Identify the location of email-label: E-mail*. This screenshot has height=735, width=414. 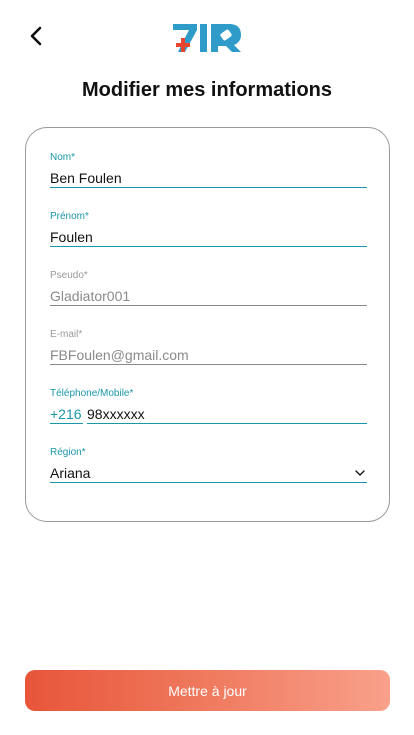
(66, 334).